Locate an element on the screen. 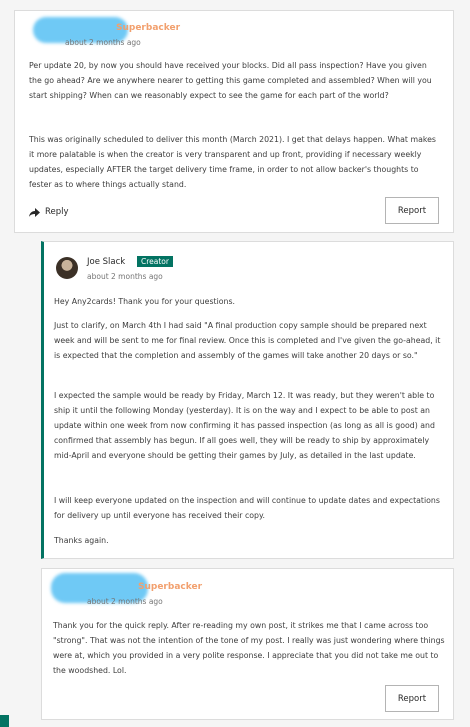  creator-badge: Creator is located at coordinates (155, 261).